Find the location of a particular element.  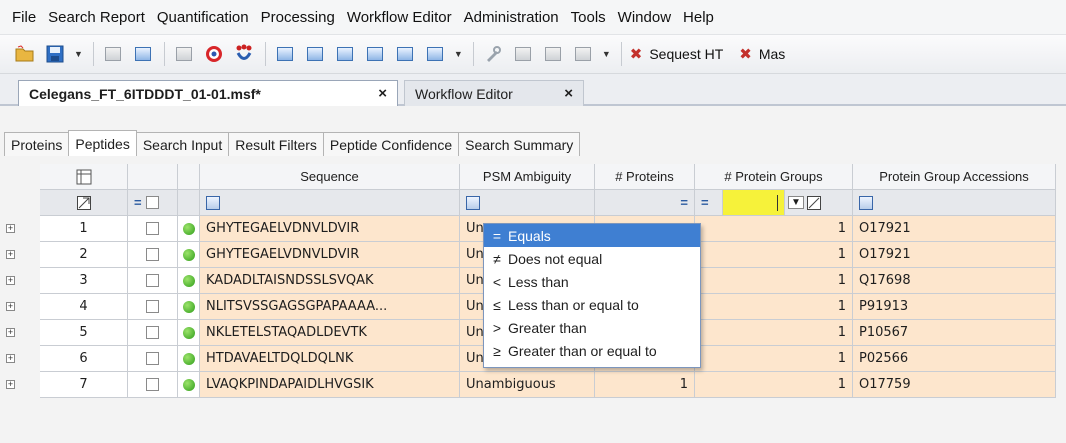

chart-dropdown-icon: ▼ is located at coordinates (458, 54).